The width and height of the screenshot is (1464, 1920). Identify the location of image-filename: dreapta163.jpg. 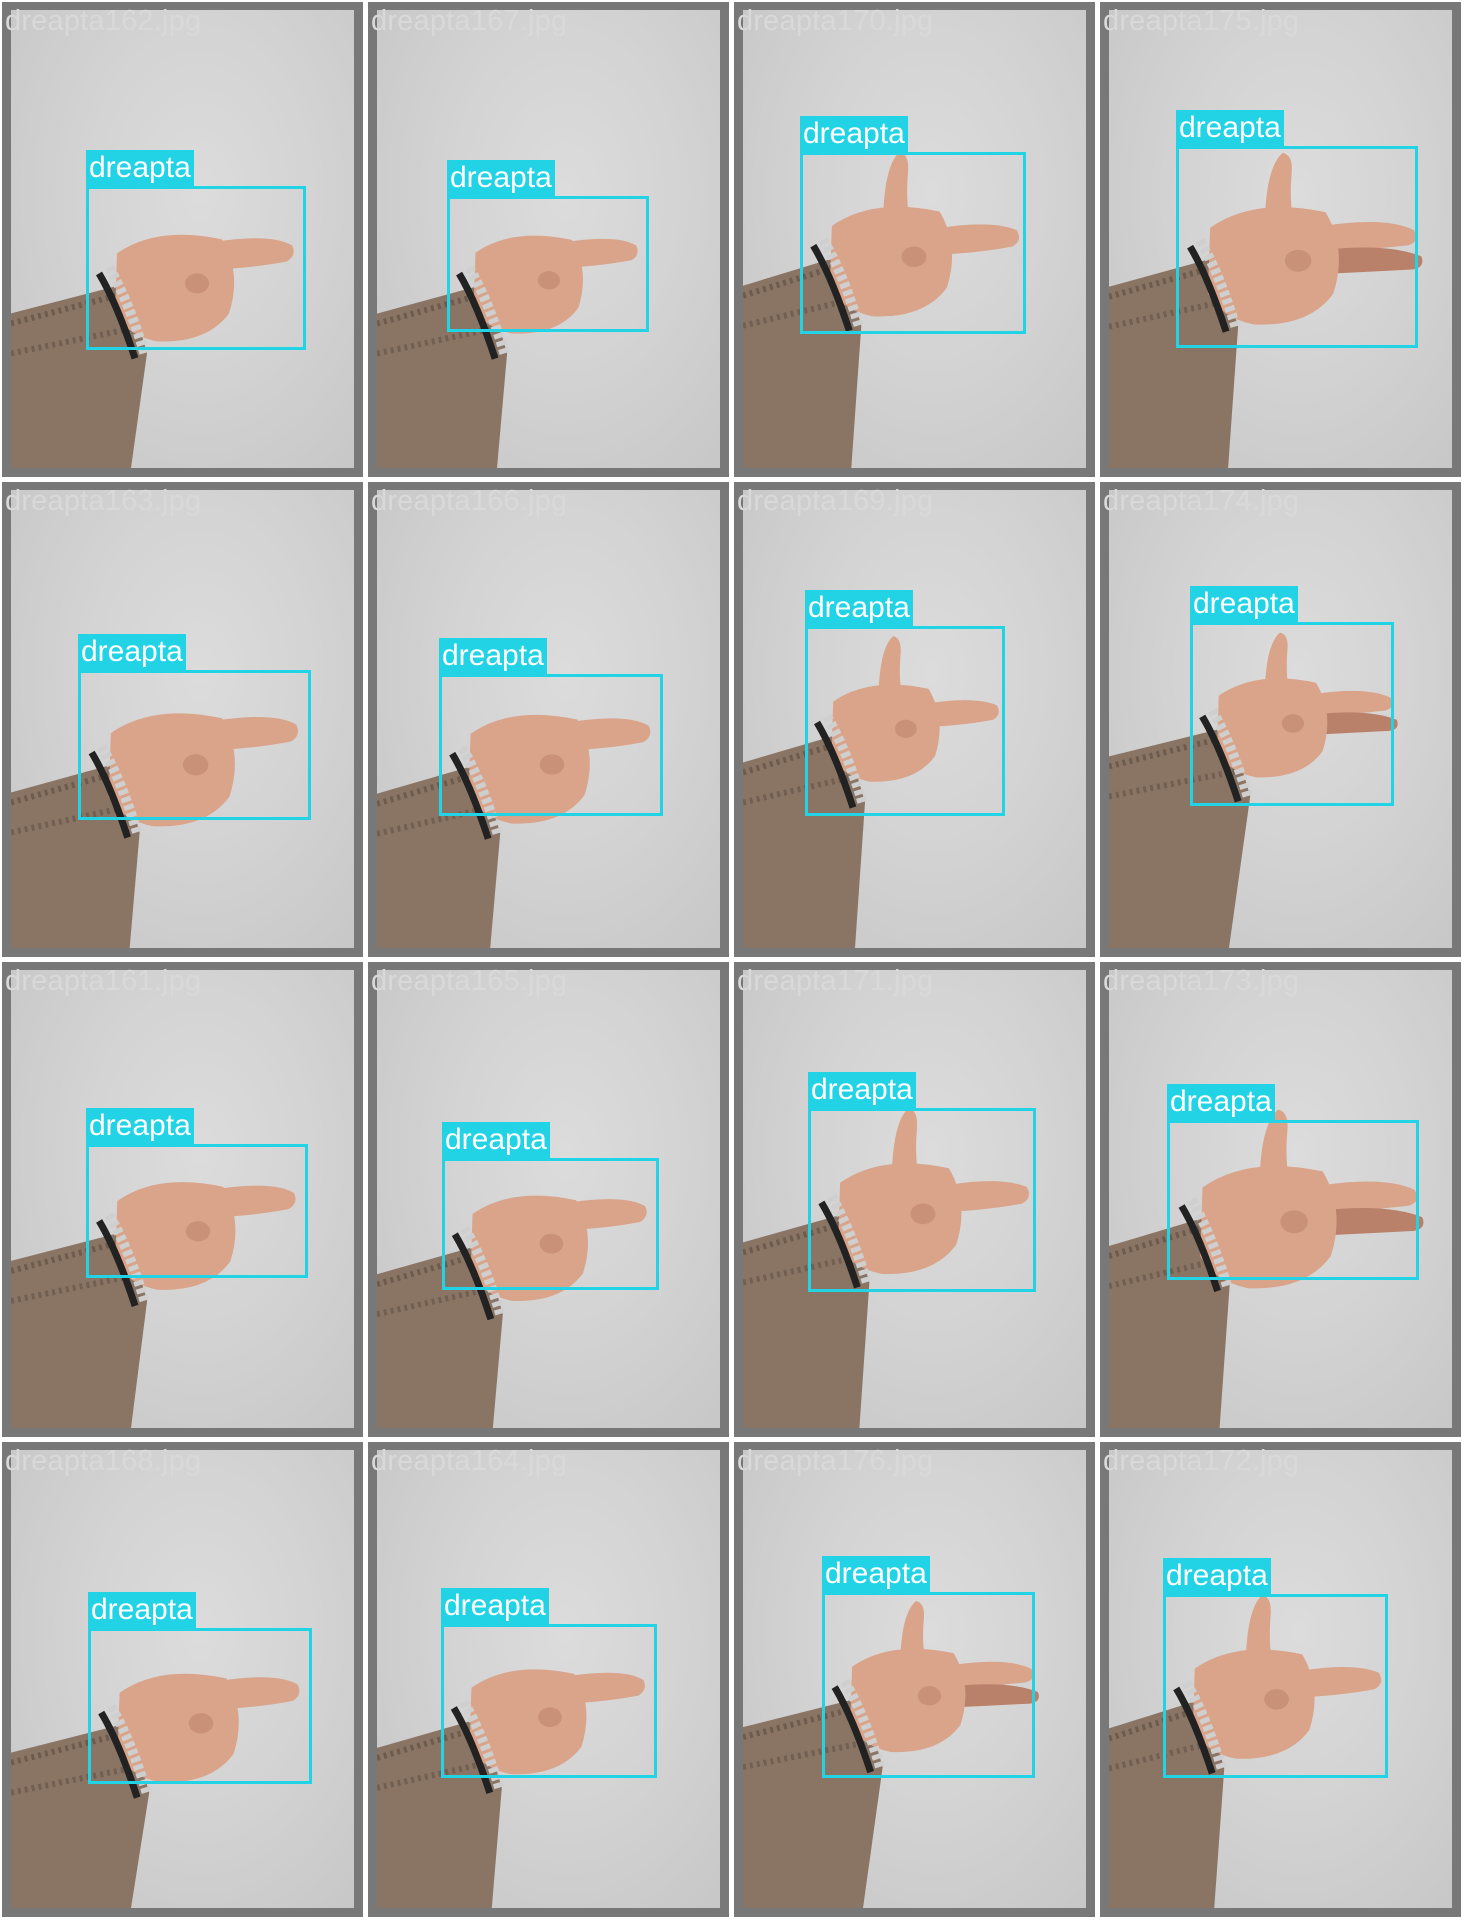
(103, 501).